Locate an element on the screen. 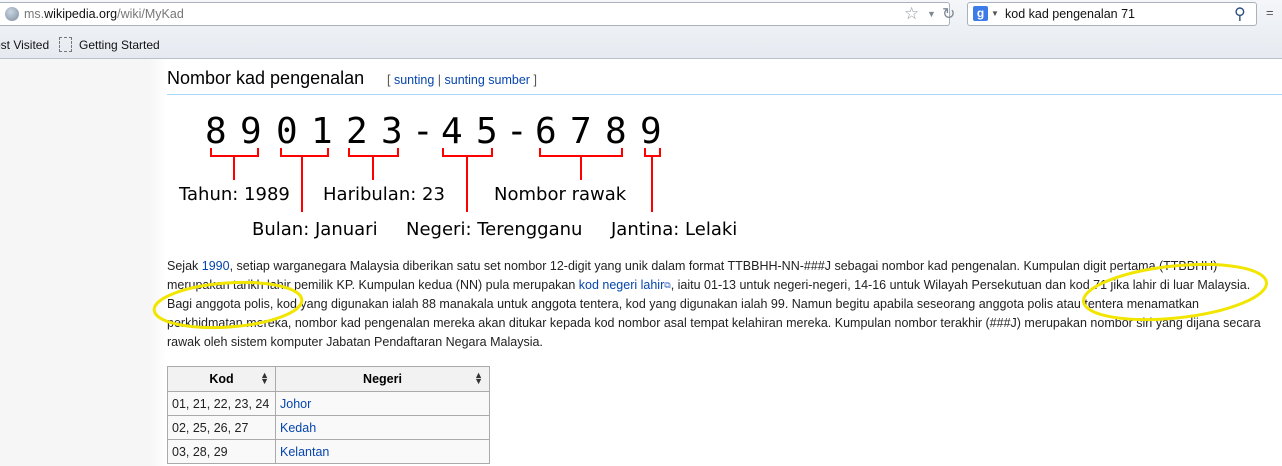 Image resolution: width=1282 pixels, height=466 pixels. url-history-dropdown-icon: ▼ is located at coordinates (931, 14).